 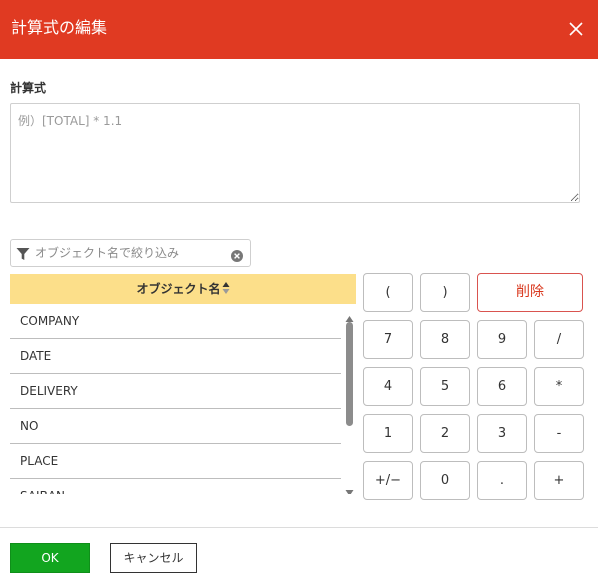 I want to click on key-0: 0, so click(x=445, y=480).